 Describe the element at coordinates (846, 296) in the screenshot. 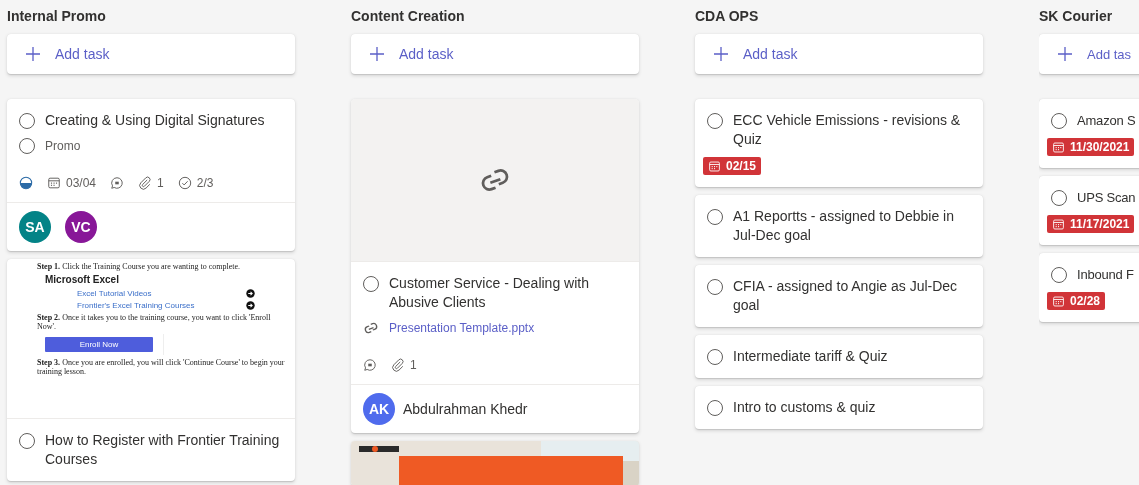

I see `task-title: CFIA - assigned to Angie as Jul-Dec goal` at that location.